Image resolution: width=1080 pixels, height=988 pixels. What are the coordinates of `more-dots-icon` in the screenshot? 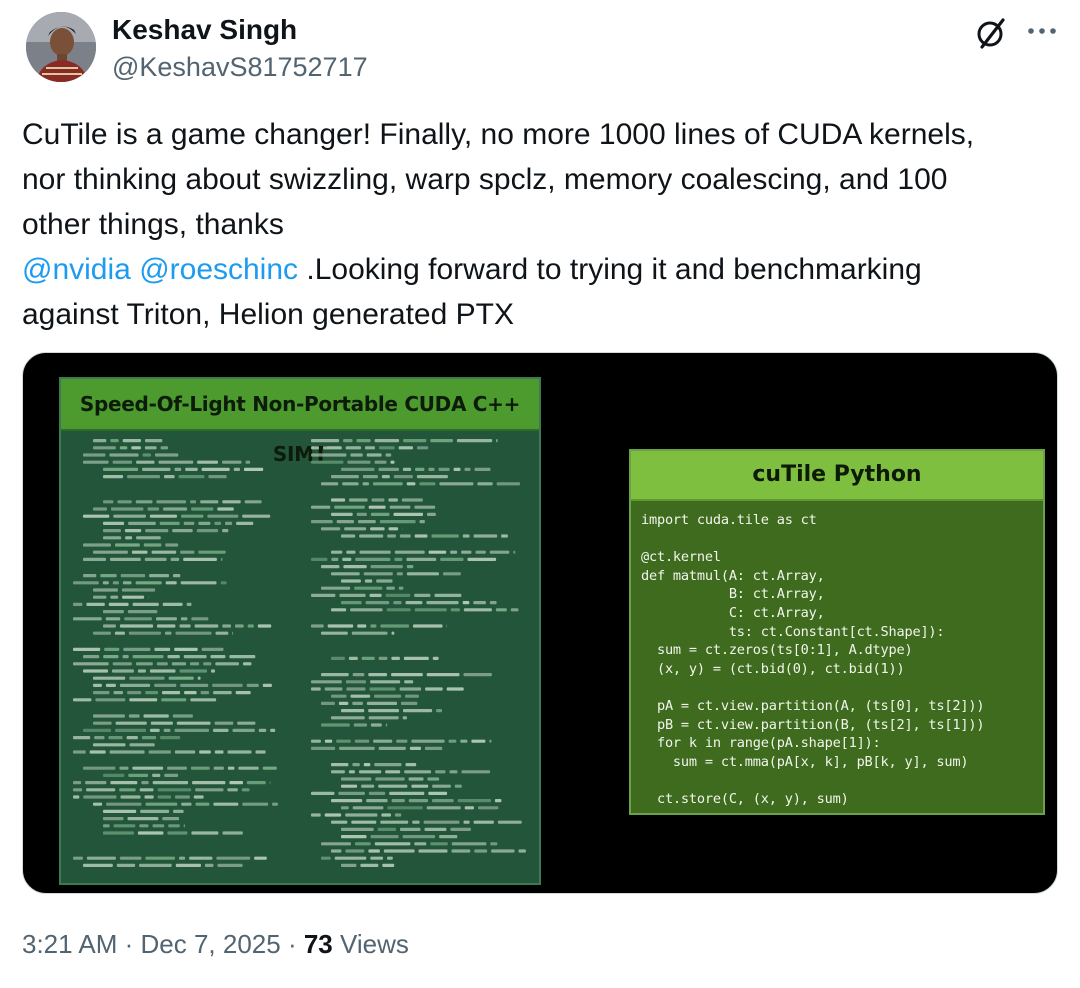 It's located at (1042, 31).